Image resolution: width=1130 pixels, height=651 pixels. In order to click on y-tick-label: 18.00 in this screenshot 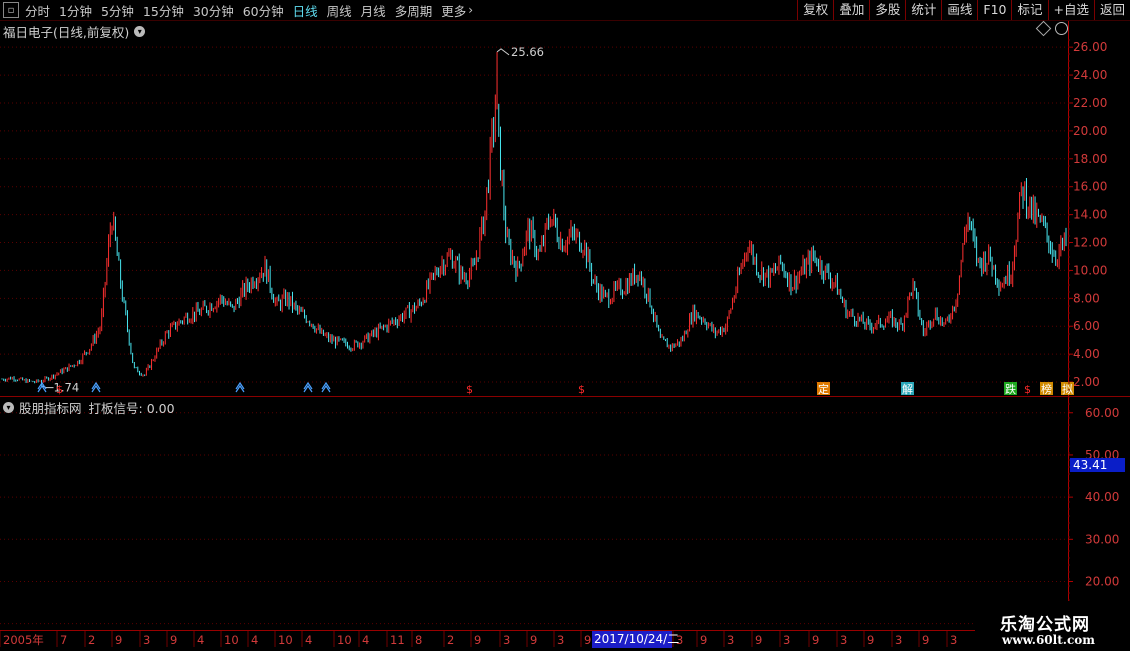, I will do `click(1090, 159)`.